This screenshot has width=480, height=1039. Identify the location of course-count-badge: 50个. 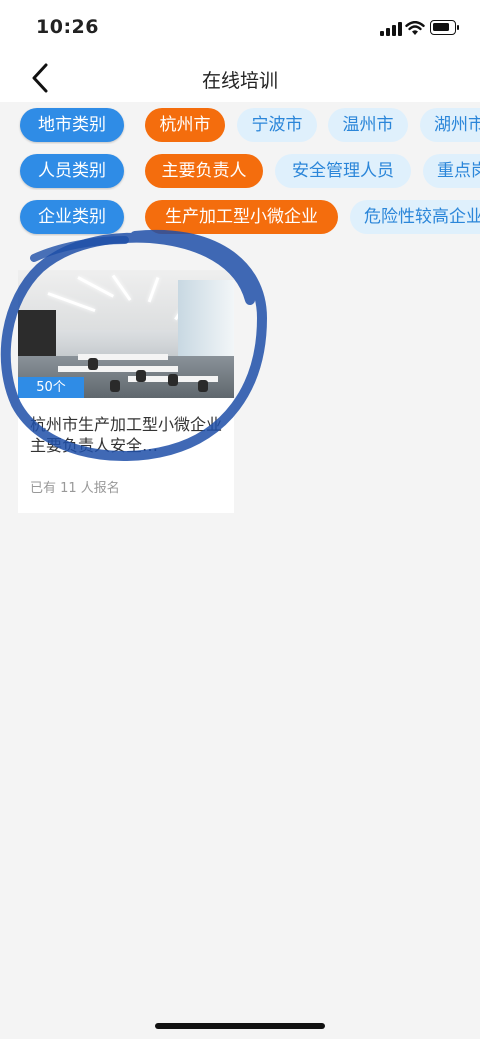
(51, 387).